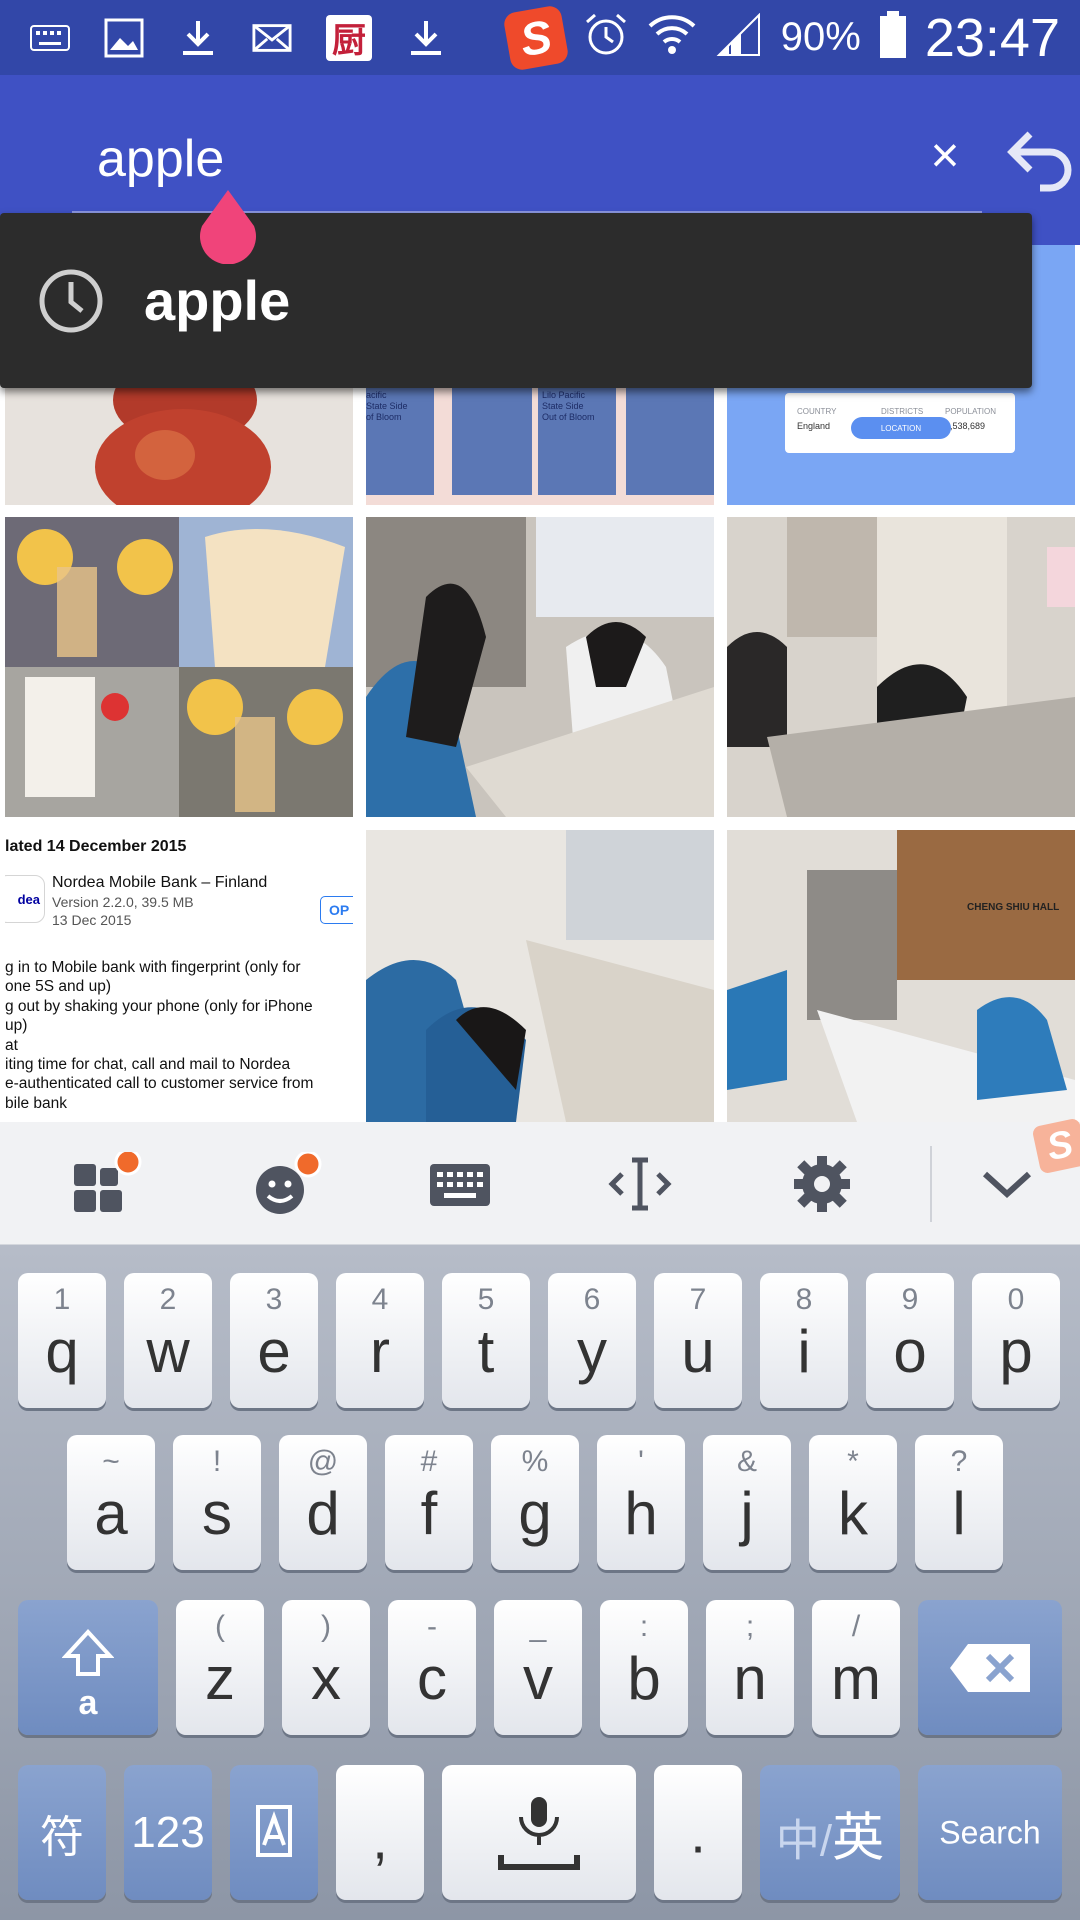  I want to click on period-key: ., so click(698, 1832).